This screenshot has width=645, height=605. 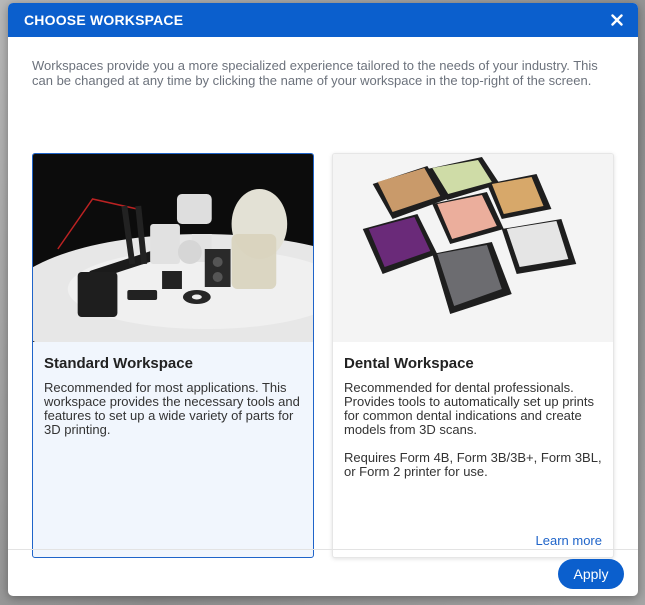 I want to click on apply-button: Apply, so click(x=591, y=574).